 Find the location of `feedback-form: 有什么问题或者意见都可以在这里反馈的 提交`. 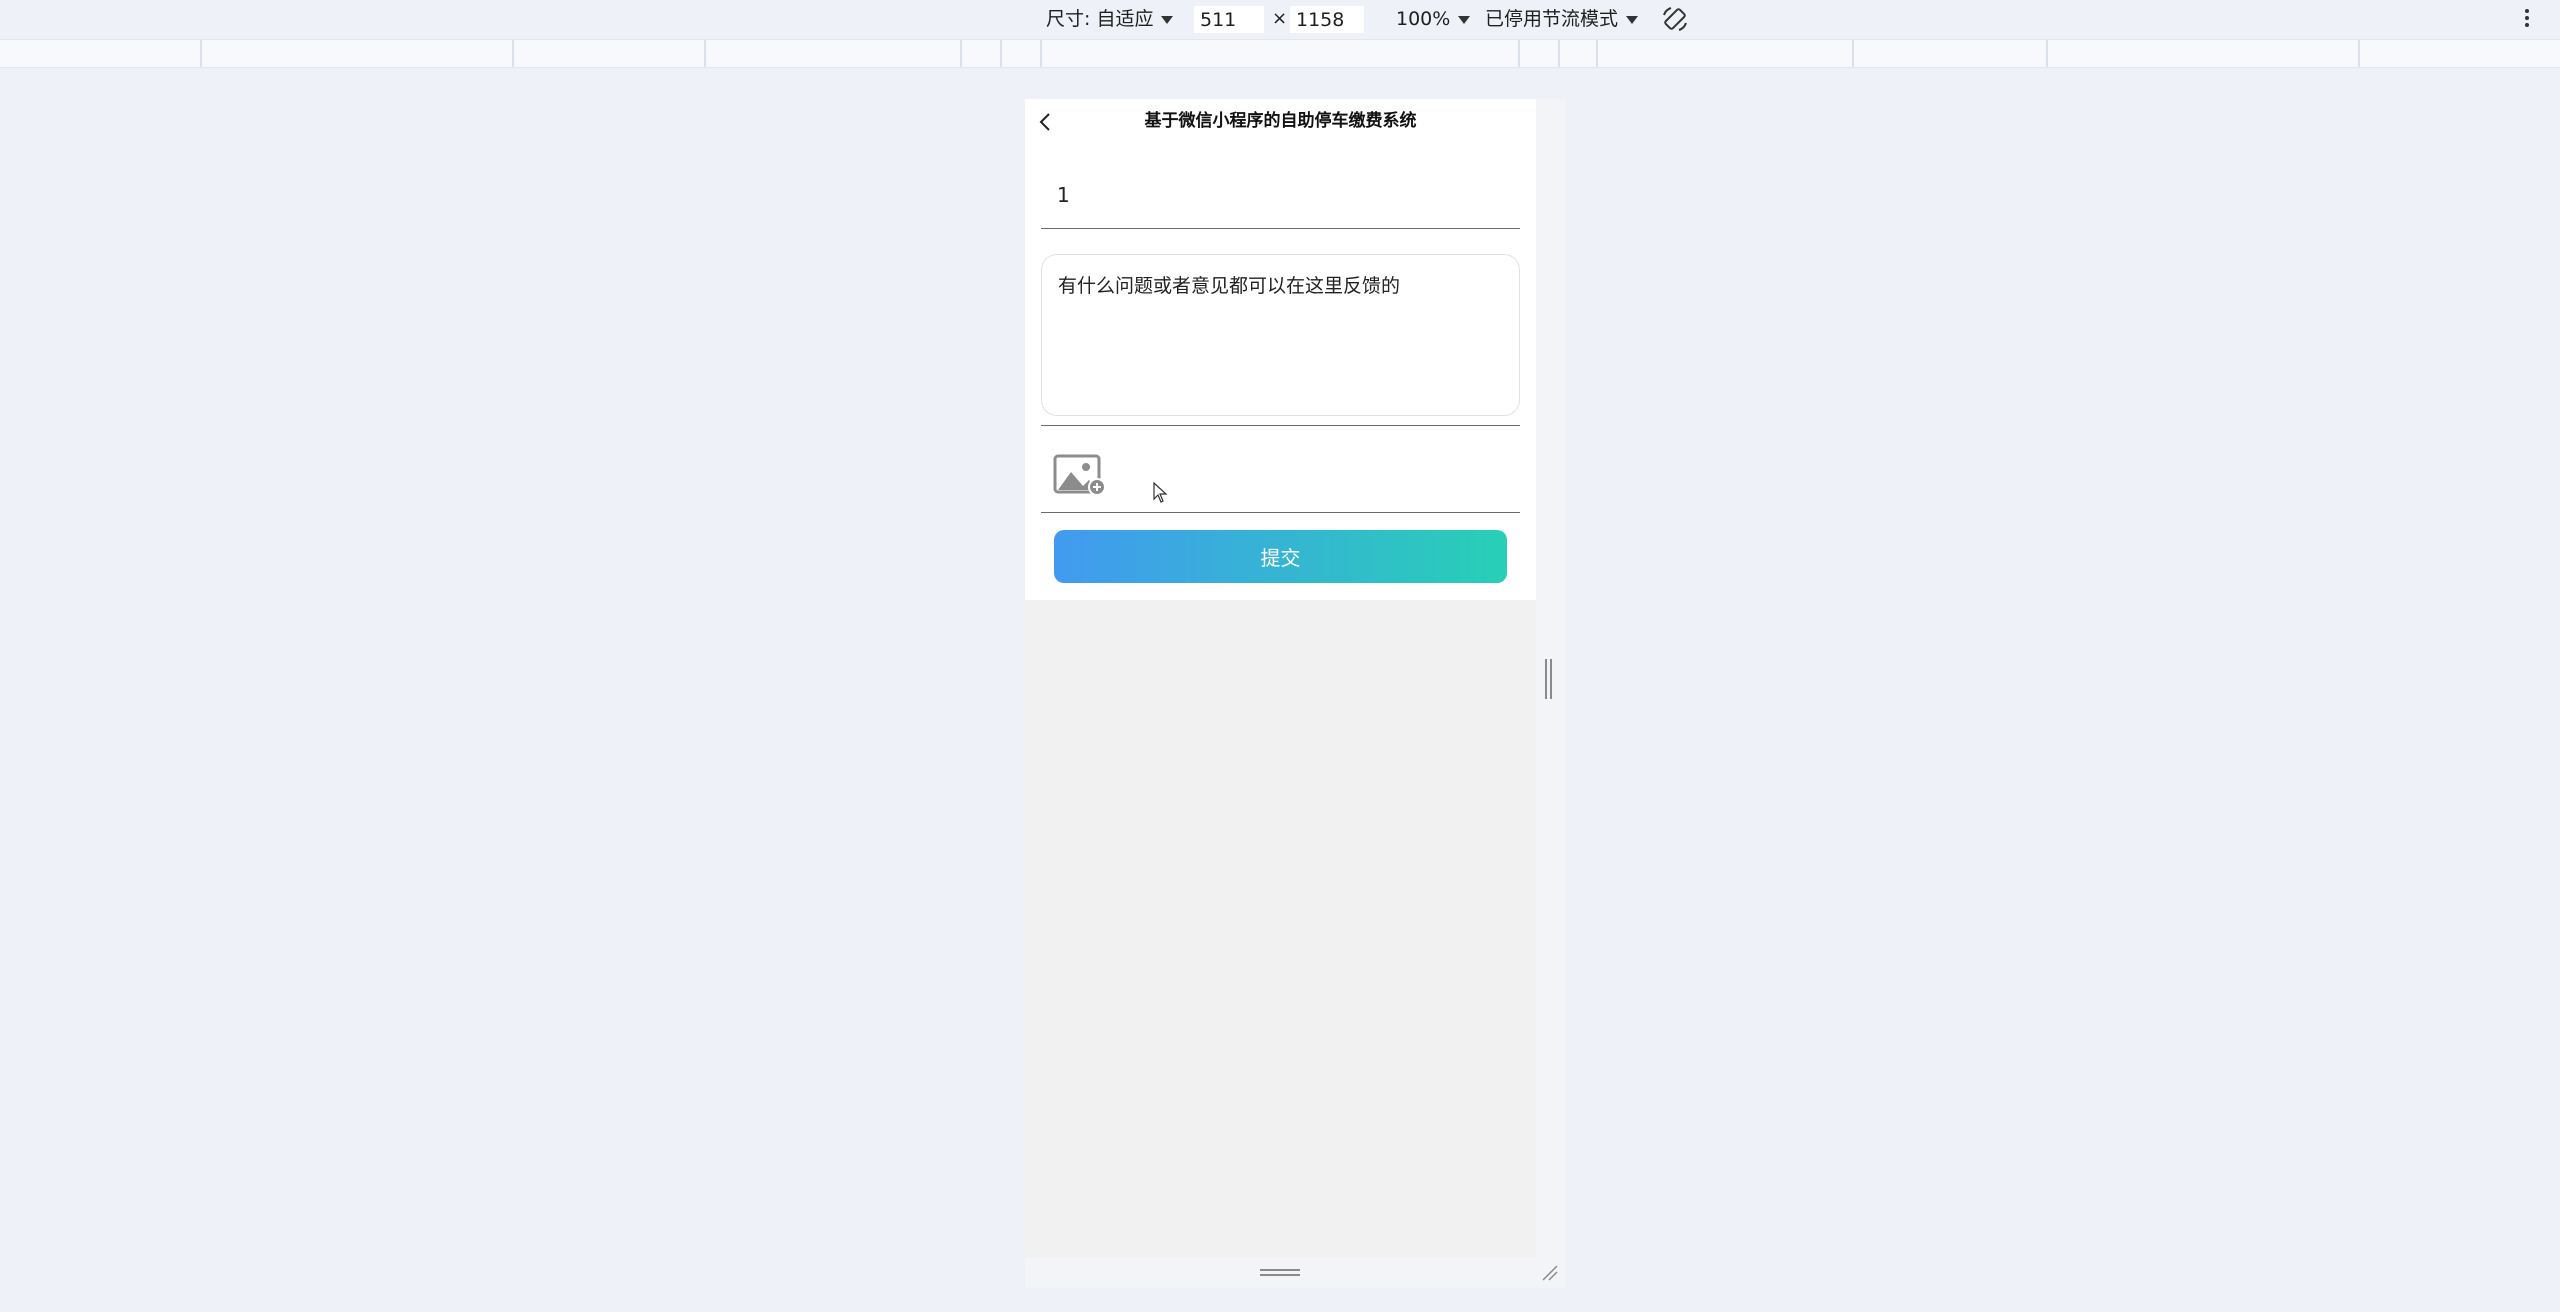

feedback-form: 有什么问题或者意见都可以在这里反馈的 提交 is located at coordinates (1280, 371).